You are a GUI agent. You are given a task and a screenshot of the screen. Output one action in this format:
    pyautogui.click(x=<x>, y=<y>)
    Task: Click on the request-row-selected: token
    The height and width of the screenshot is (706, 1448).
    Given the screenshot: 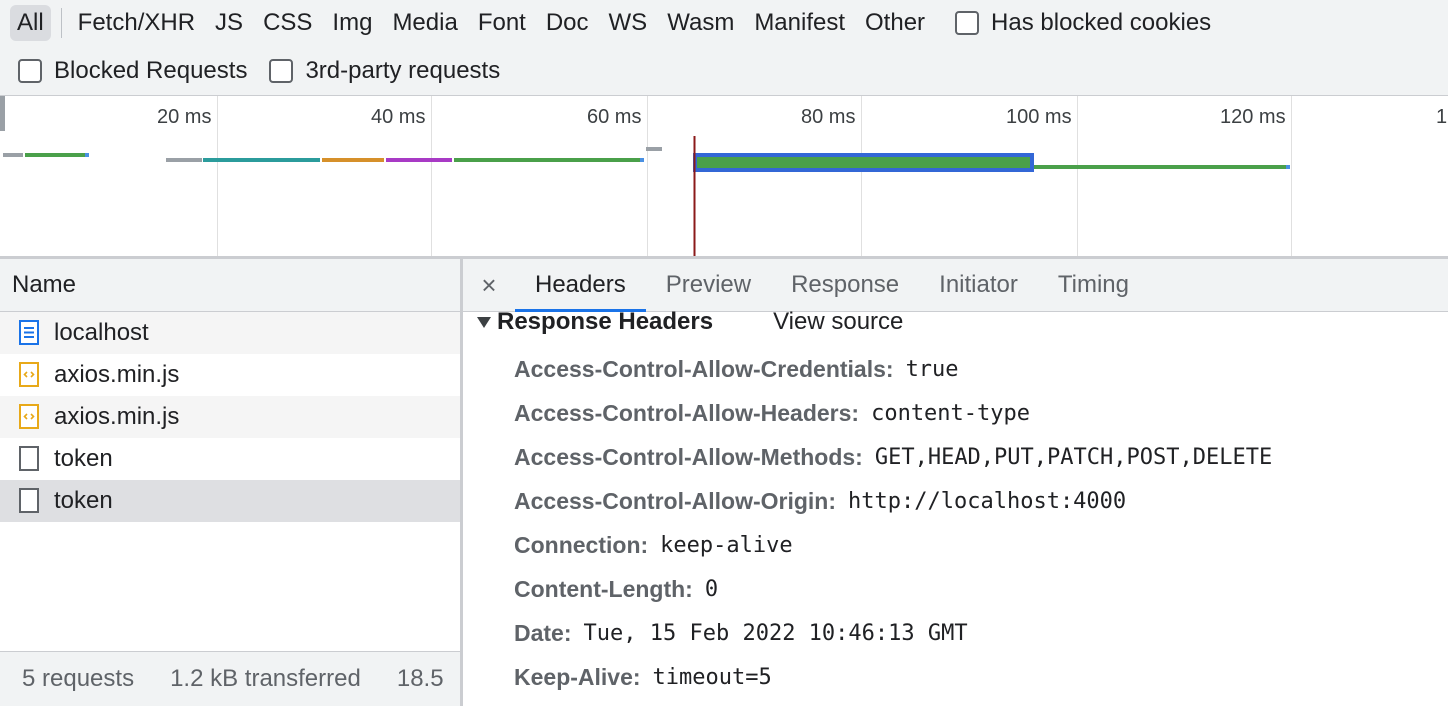 What is the action you would take?
    pyautogui.click(x=230, y=501)
    